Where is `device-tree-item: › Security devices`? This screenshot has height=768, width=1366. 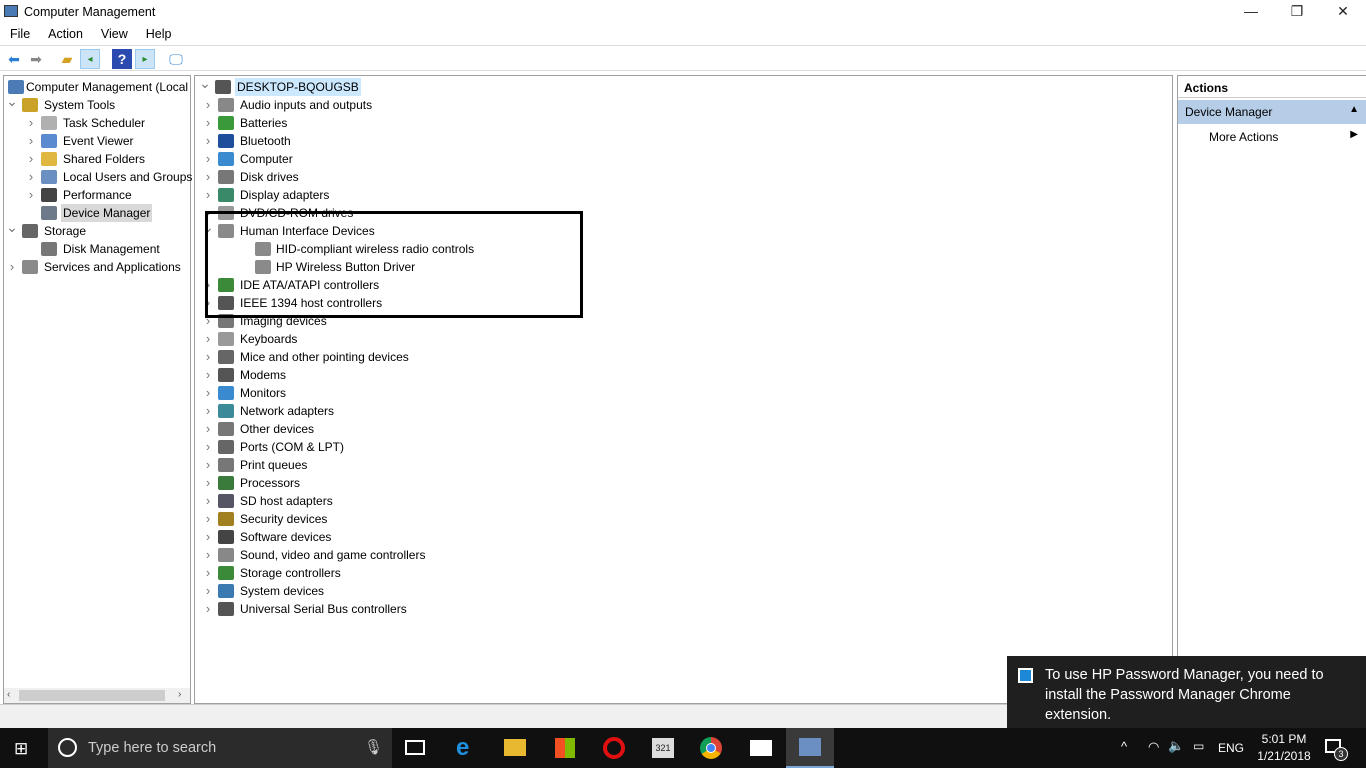
device-tree-item: › Security devices is located at coordinates (683, 519).